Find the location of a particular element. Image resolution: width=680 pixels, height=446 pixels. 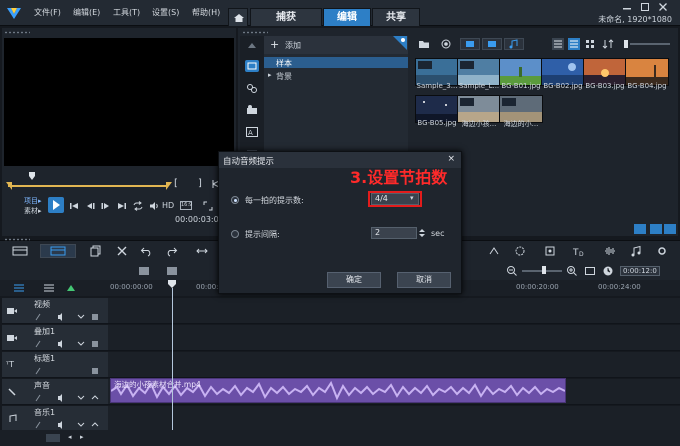

gif-icon is located at coordinates (172, 271).